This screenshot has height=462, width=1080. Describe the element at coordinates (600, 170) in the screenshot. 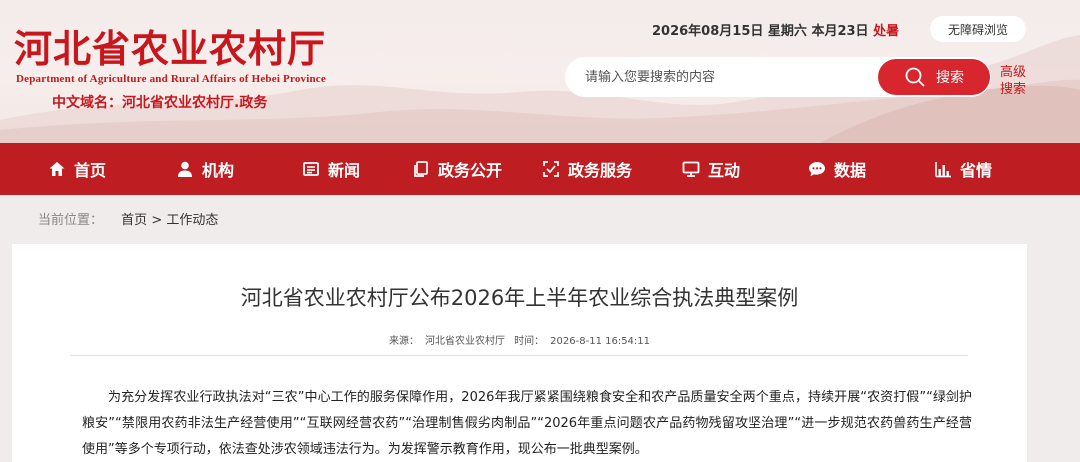

I see `nav-label: 政务服务` at that location.